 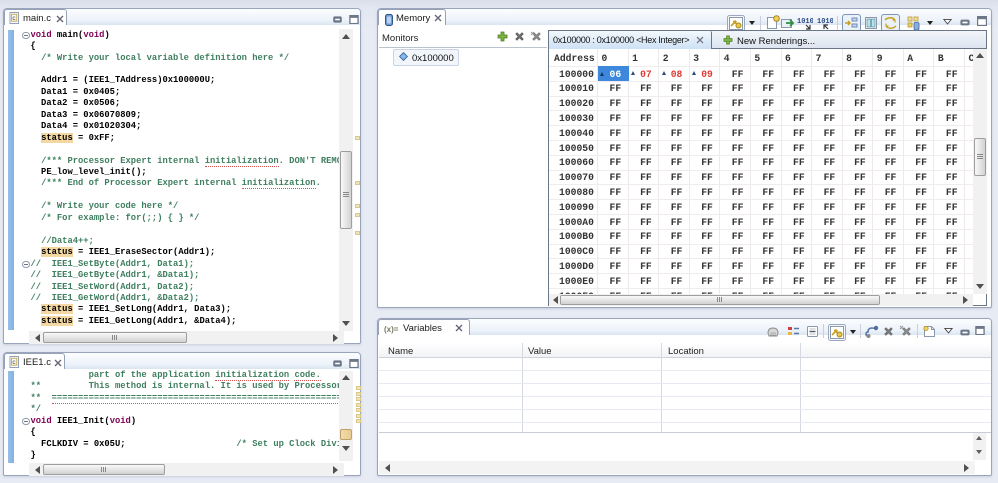 What do you see at coordinates (805, 22) in the screenshot?
I see `svg-text: 1010` at bounding box center [805, 22].